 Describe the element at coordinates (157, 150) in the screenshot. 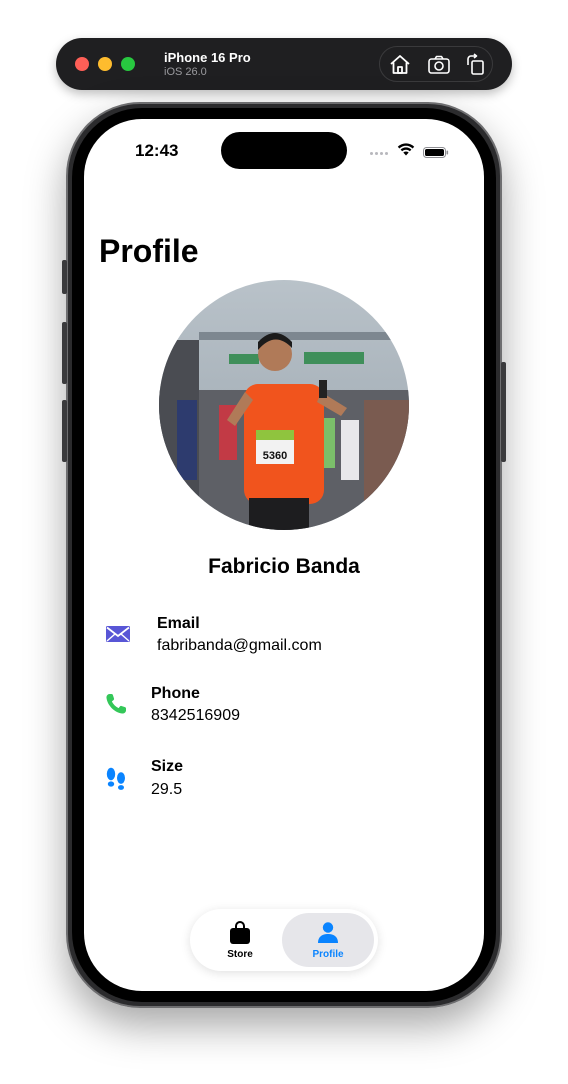

I see `status-time: 12:43` at that location.